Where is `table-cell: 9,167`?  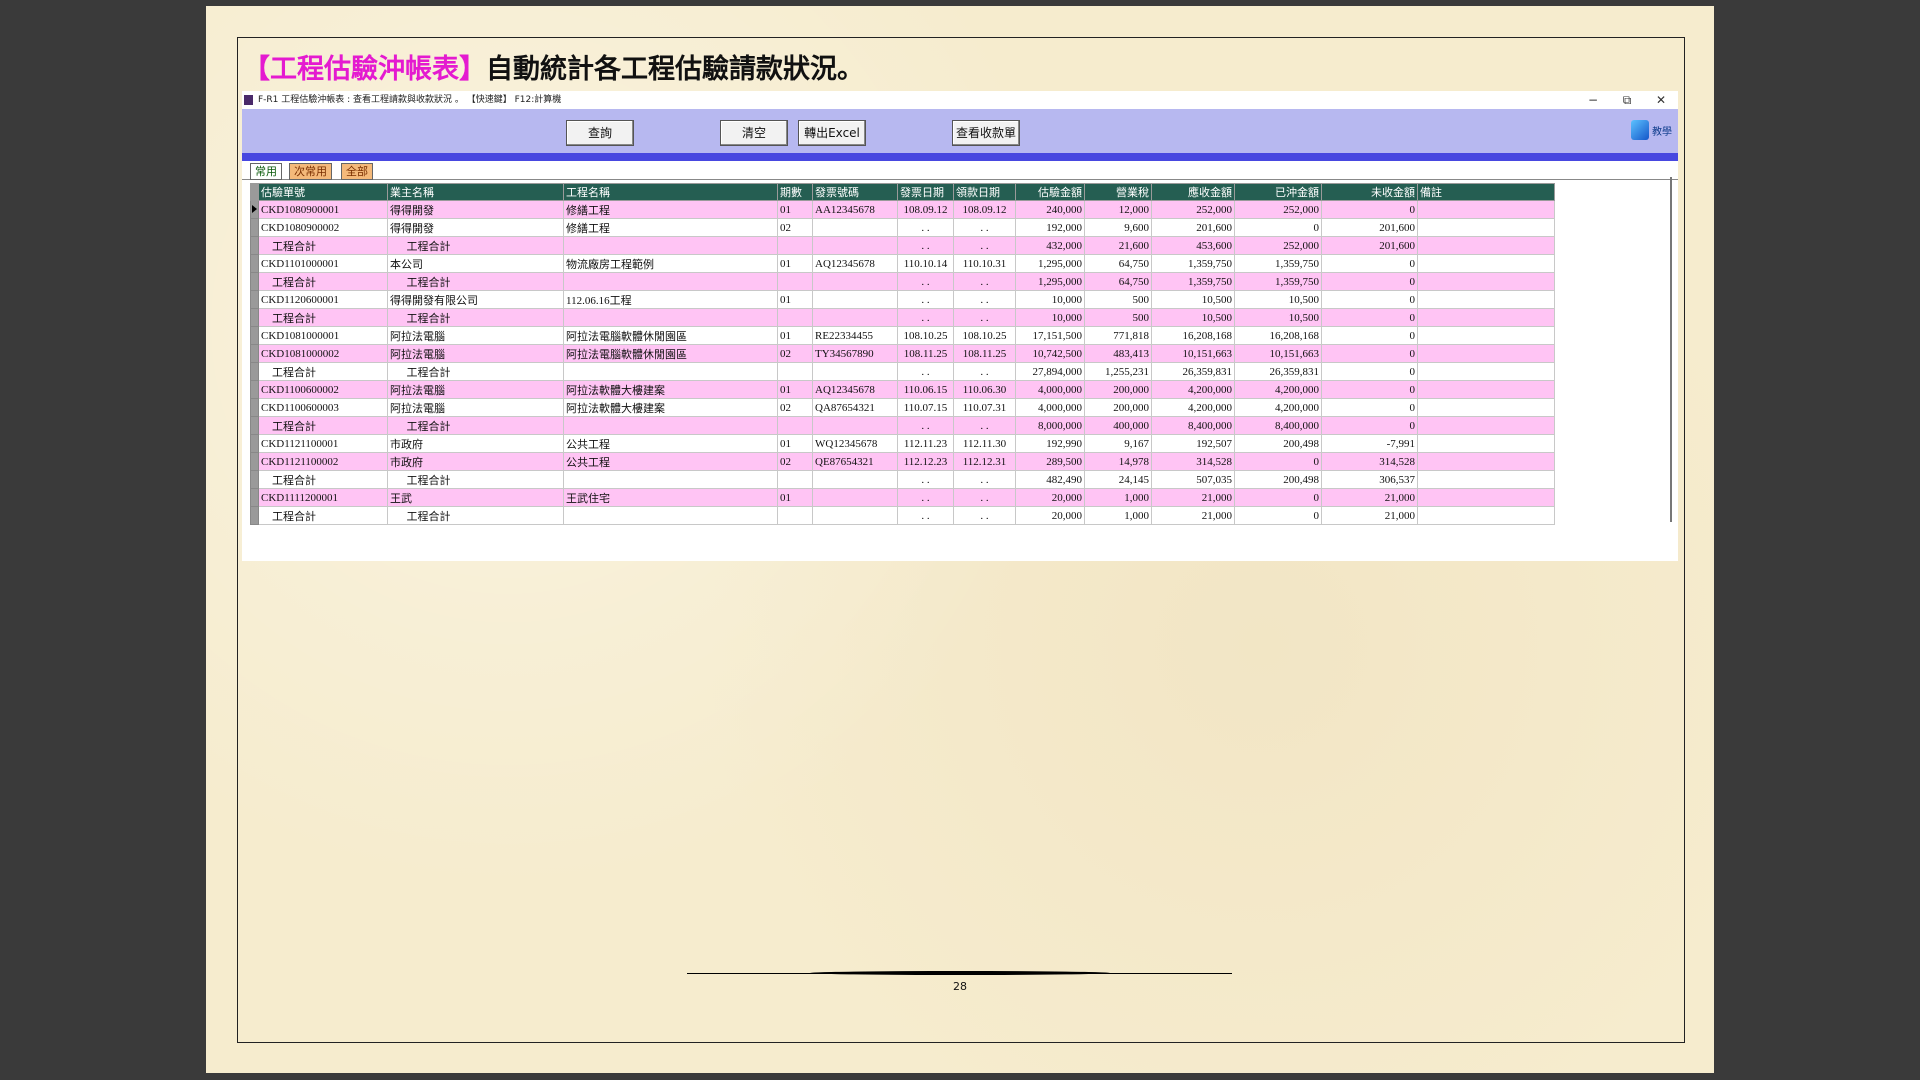
table-cell: 9,167 is located at coordinates (1118, 443).